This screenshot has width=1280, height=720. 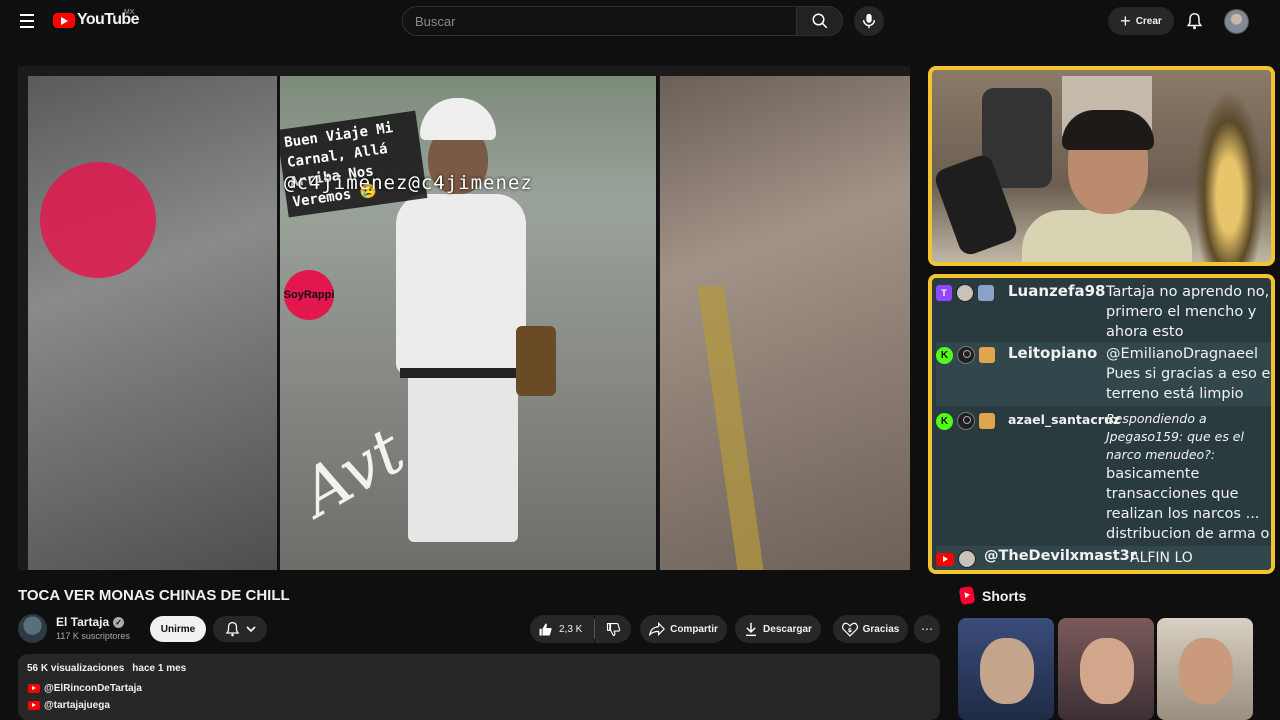 What do you see at coordinates (545, 629) in the screenshot?
I see `thumbs-up-icon` at bounding box center [545, 629].